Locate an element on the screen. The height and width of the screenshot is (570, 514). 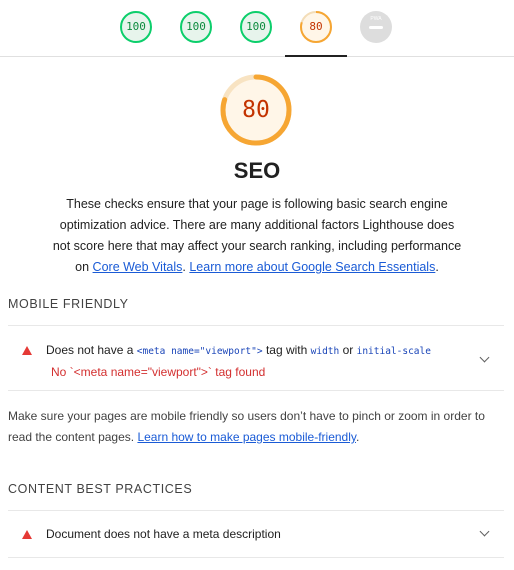
mobile-friendly-learn-link: Learn how to make pages mobile-friendly is located at coordinates (246, 437).